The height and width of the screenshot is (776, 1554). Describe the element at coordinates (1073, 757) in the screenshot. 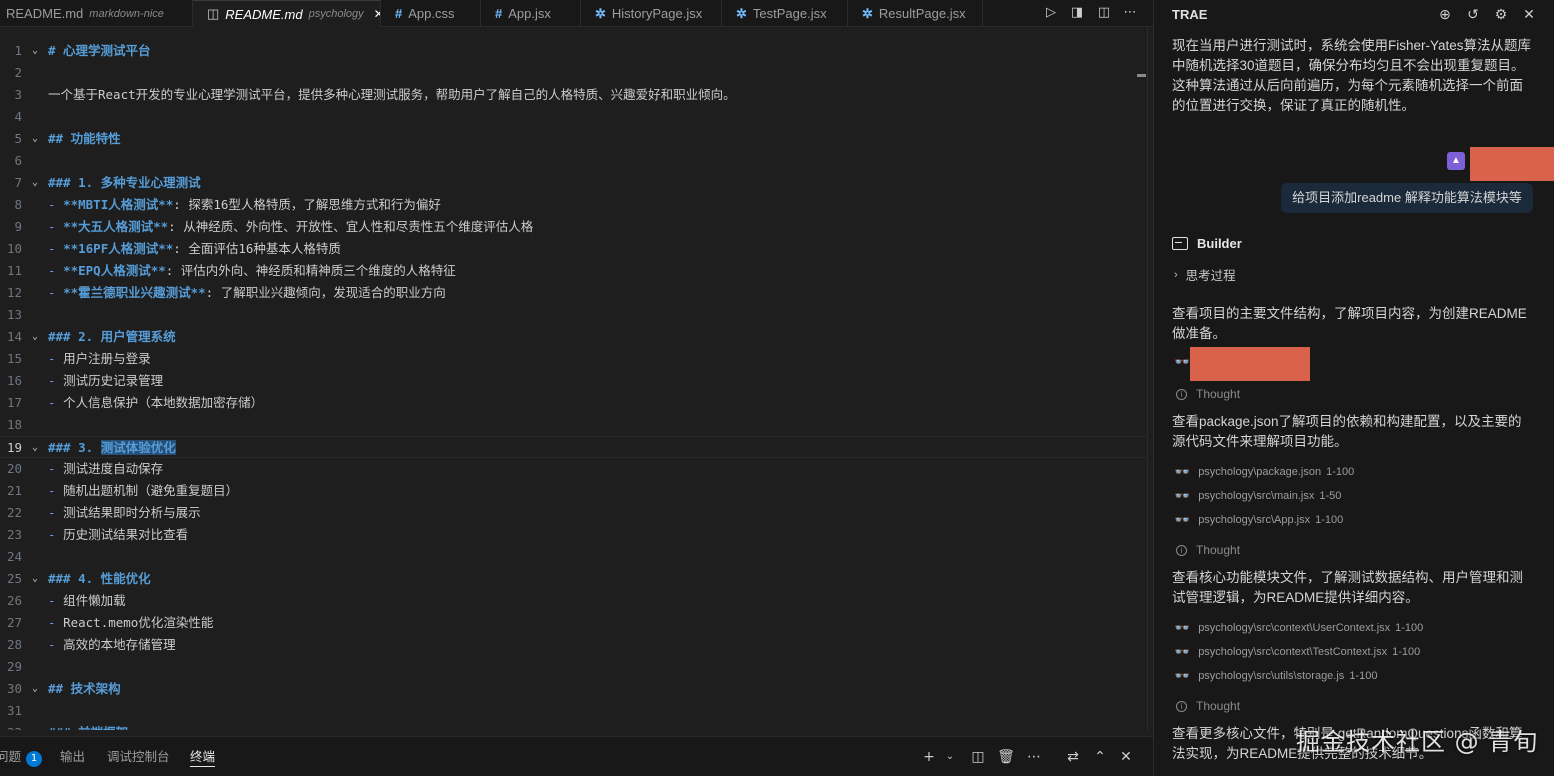

I see `panel-settings-icon: ⇄` at that location.